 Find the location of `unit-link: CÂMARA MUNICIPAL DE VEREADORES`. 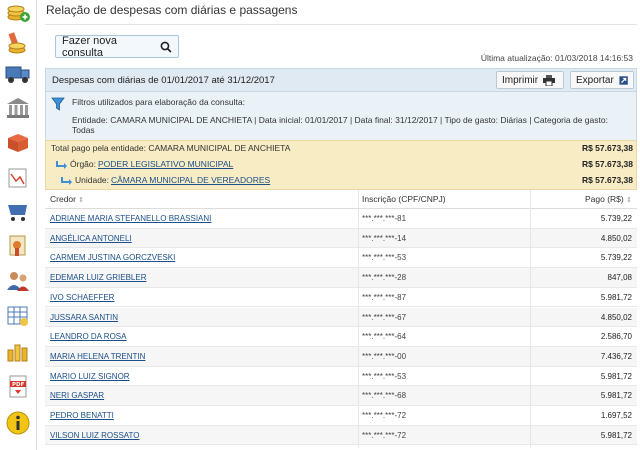

unit-link: CÂMARA MUNICIPAL DE VEREADORES is located at coordinates (190, 180).